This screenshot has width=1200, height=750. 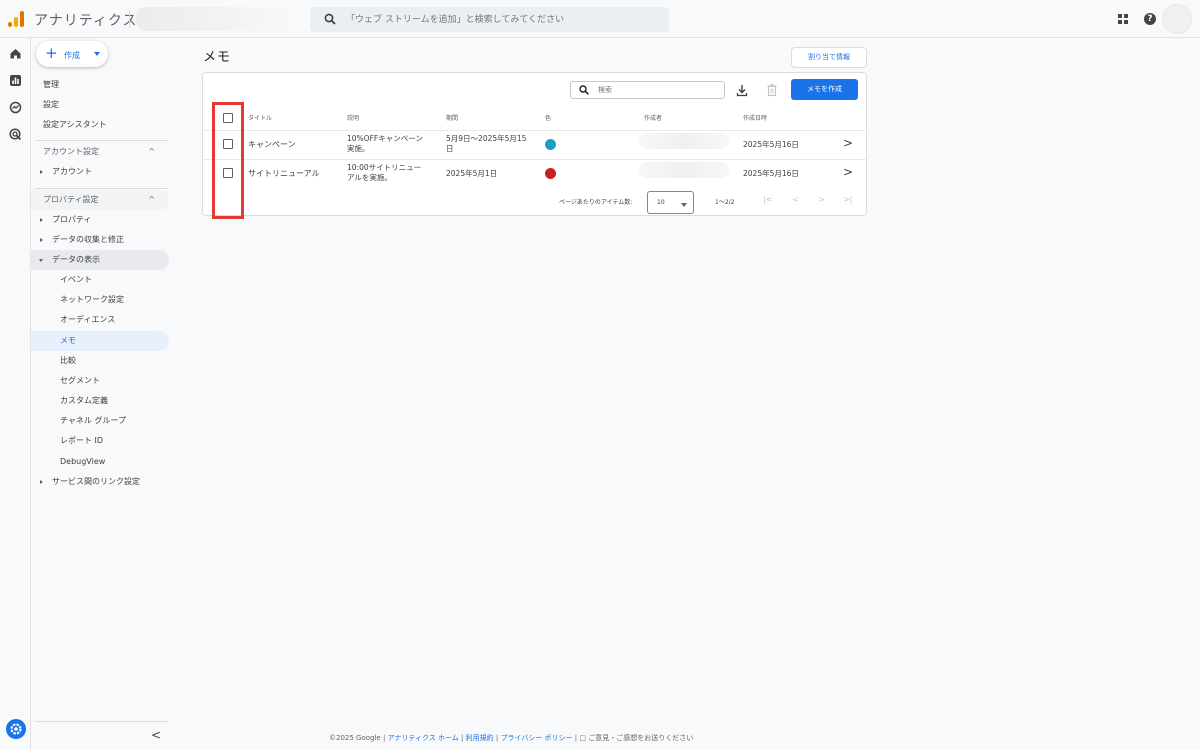 What do you see at coordinates (51, 84) in the screenshot?
I see `nav-item-label: 管理` at bounding box center [51, 84].